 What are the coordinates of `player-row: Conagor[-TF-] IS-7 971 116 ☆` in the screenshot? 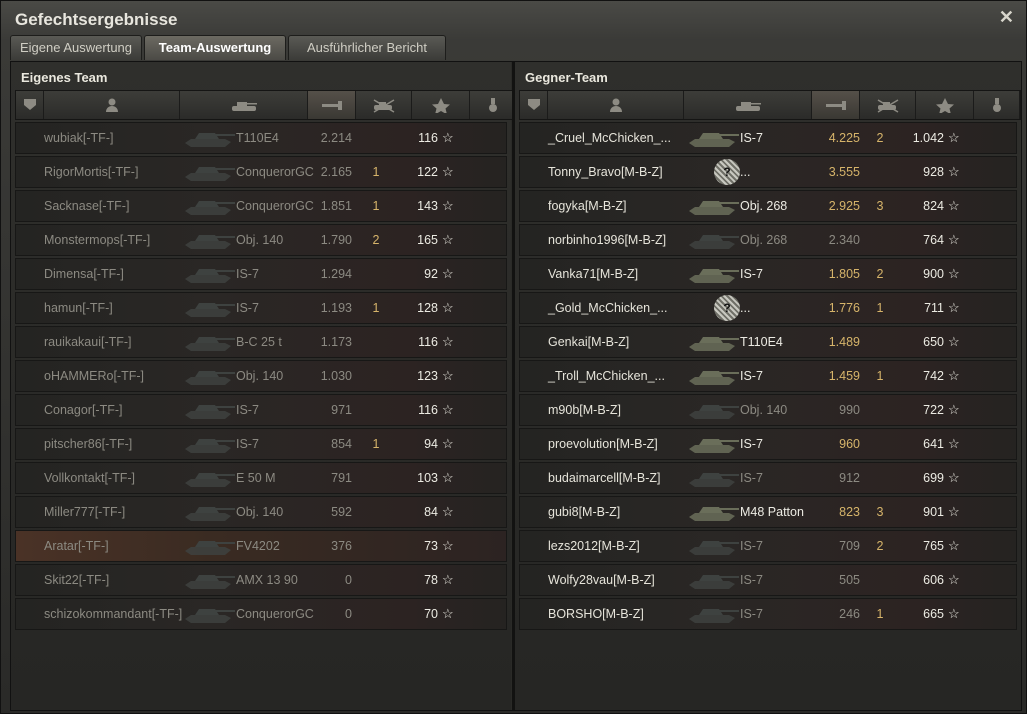 It's located at (261, 410).